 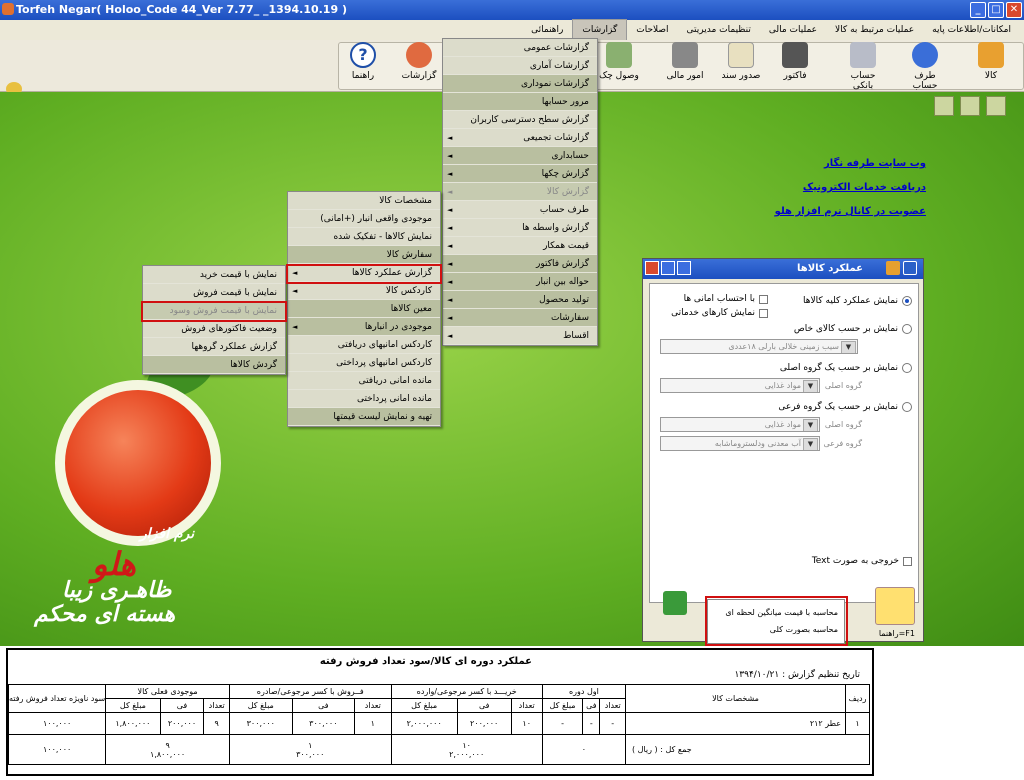 I want to click on option-text-output: خروجی به صورت Text, so click(x=862, y=561).